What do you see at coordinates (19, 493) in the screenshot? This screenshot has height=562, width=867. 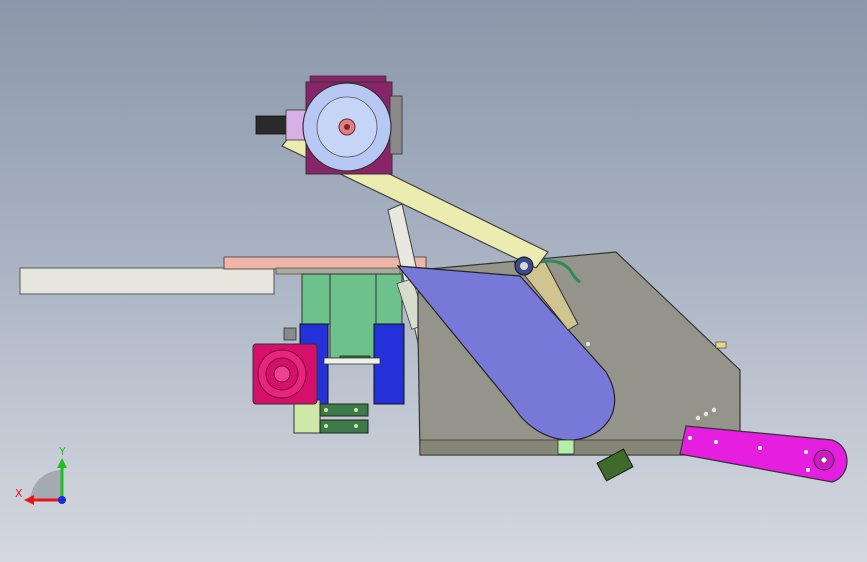 I see `x-axis-label: X` at bounding box center [19, 493].